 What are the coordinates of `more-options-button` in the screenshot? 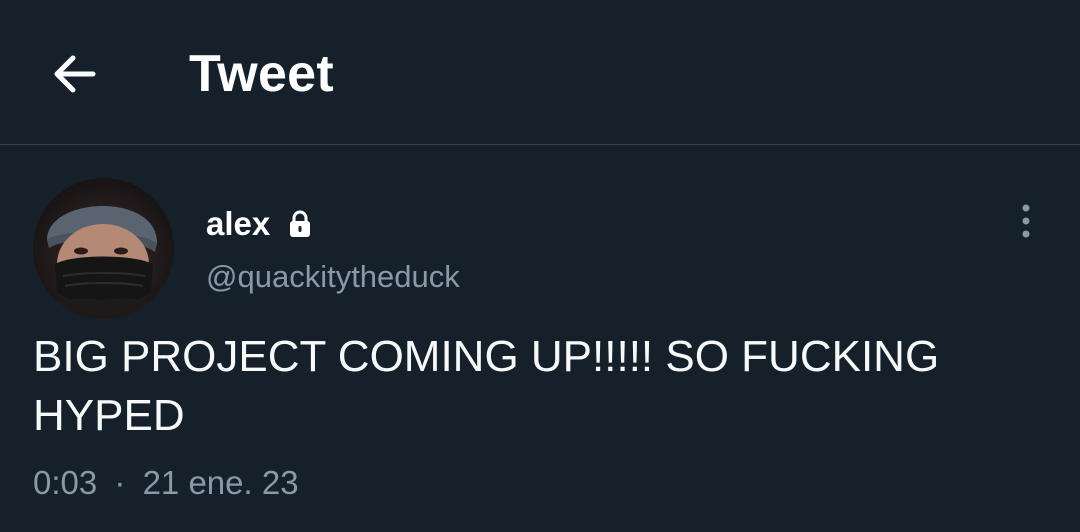 It's located at (1026, 221).